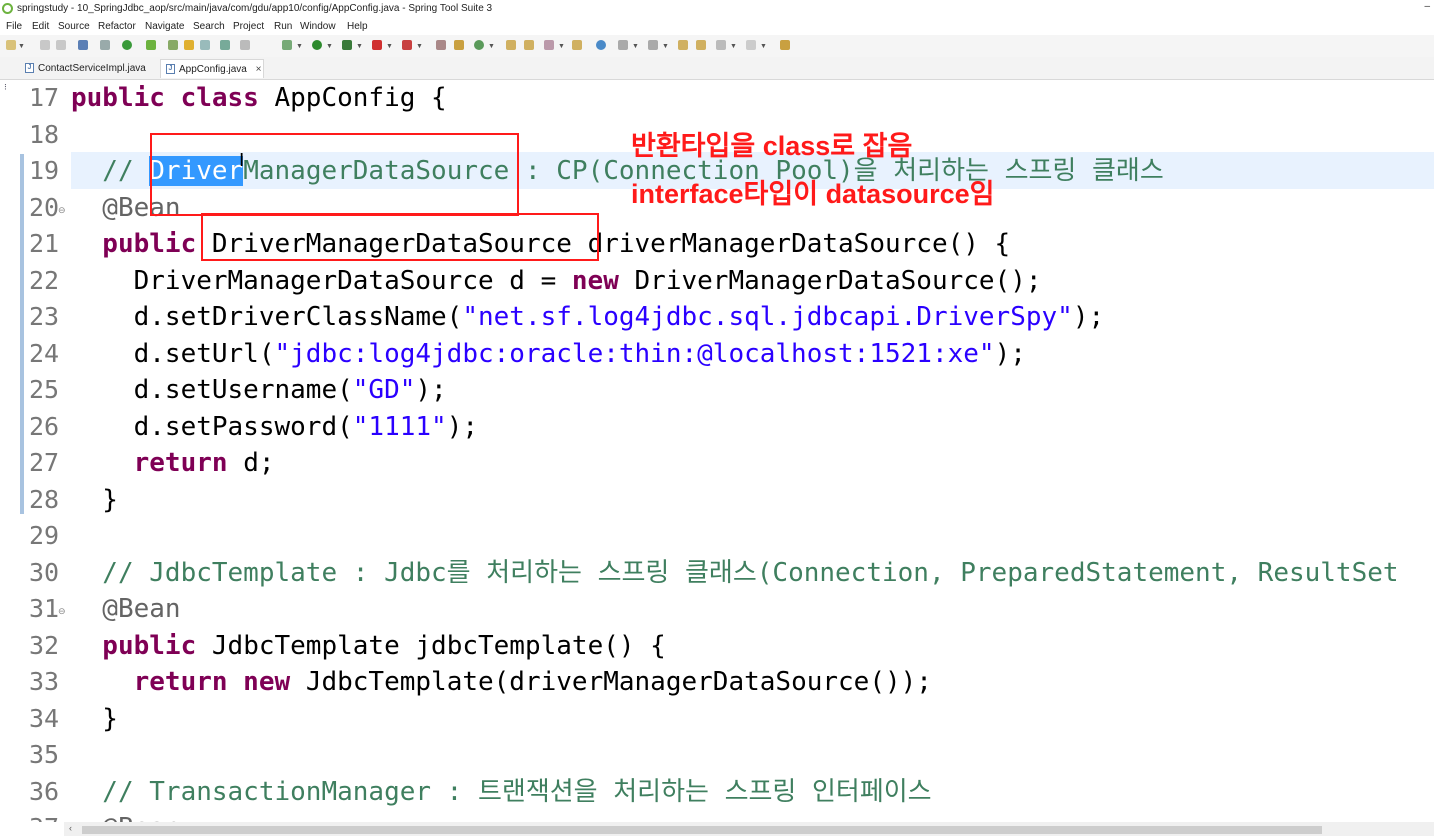 The width and height of the screenshot is (1434, 836). I want to click on main-toolbar: ▼ ▼ ▼ ▼ ▼ ▼ ▼ ▼ ▼ ▼ ▼ ▼, so click(717, 46).